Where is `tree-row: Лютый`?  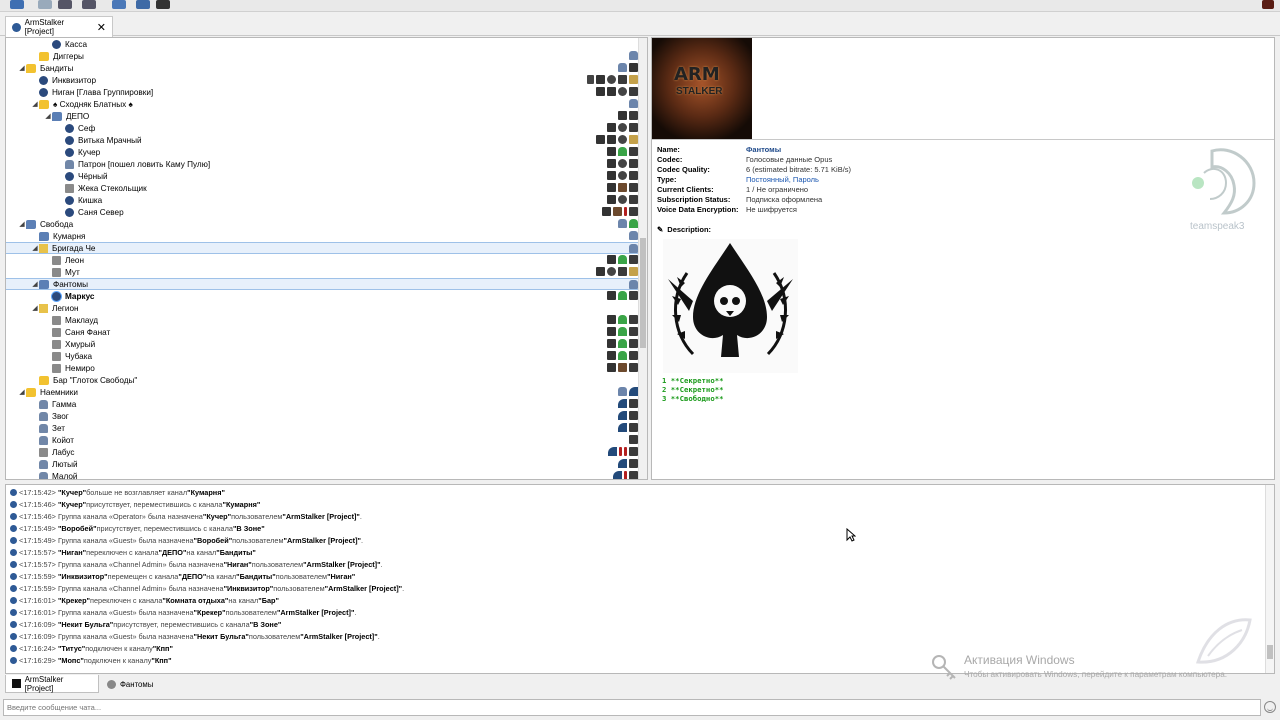 tree-row: Лютый is located at coordinates (322, 464).